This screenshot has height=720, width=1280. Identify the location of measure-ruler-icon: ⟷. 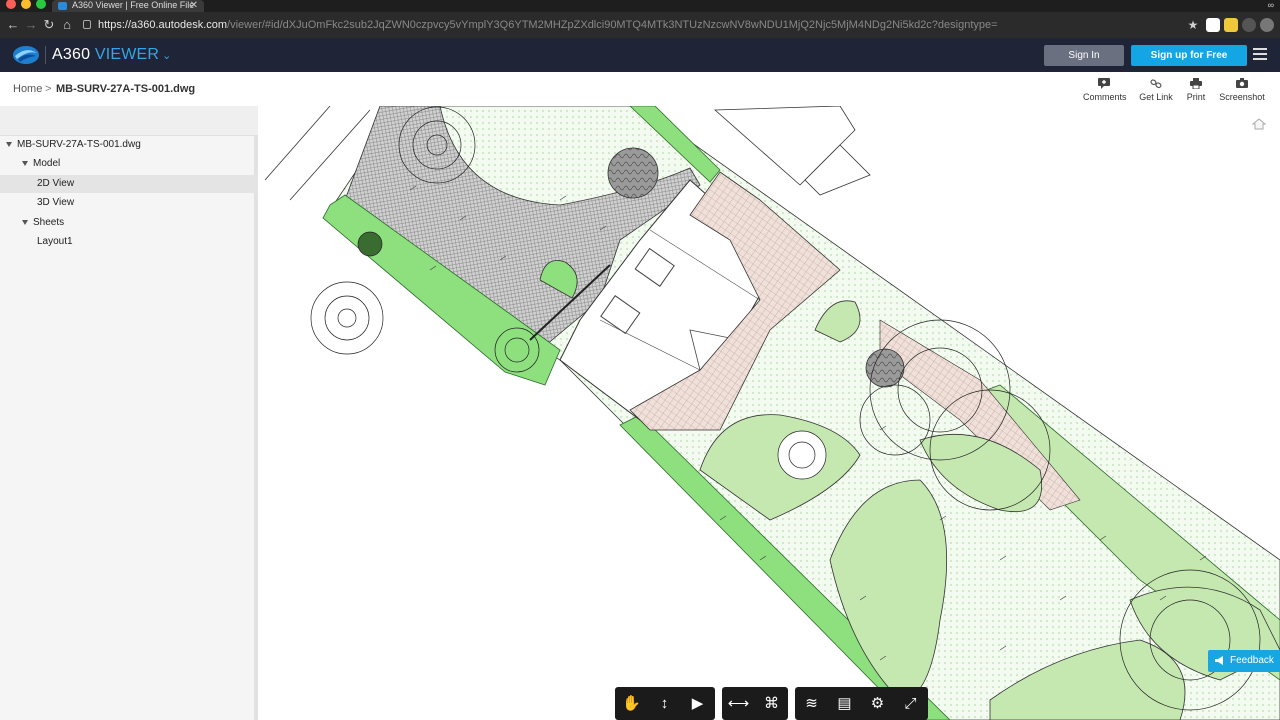
(738, 703).